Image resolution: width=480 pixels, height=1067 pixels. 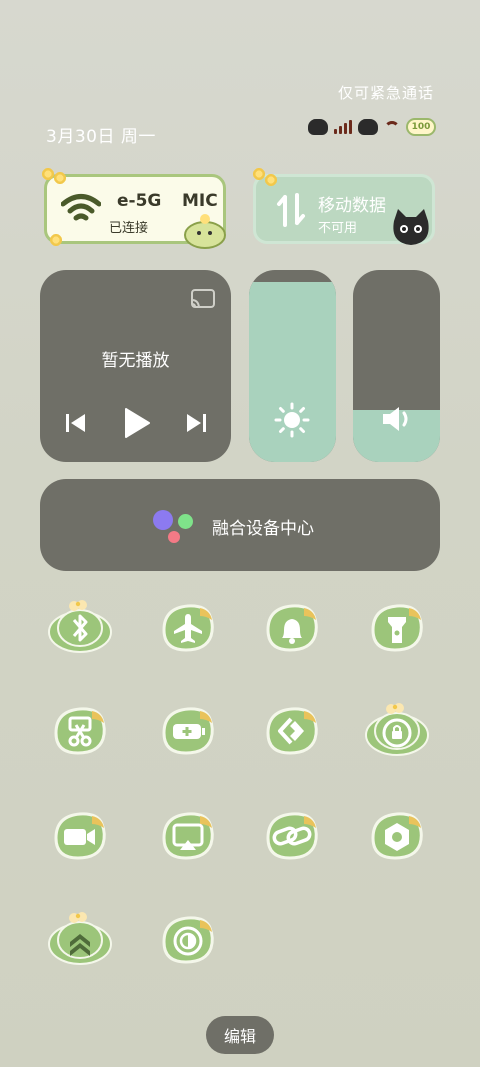 I want to click on wifi-tile: e-5G MIC 已连接, so click(x=133, y=208).